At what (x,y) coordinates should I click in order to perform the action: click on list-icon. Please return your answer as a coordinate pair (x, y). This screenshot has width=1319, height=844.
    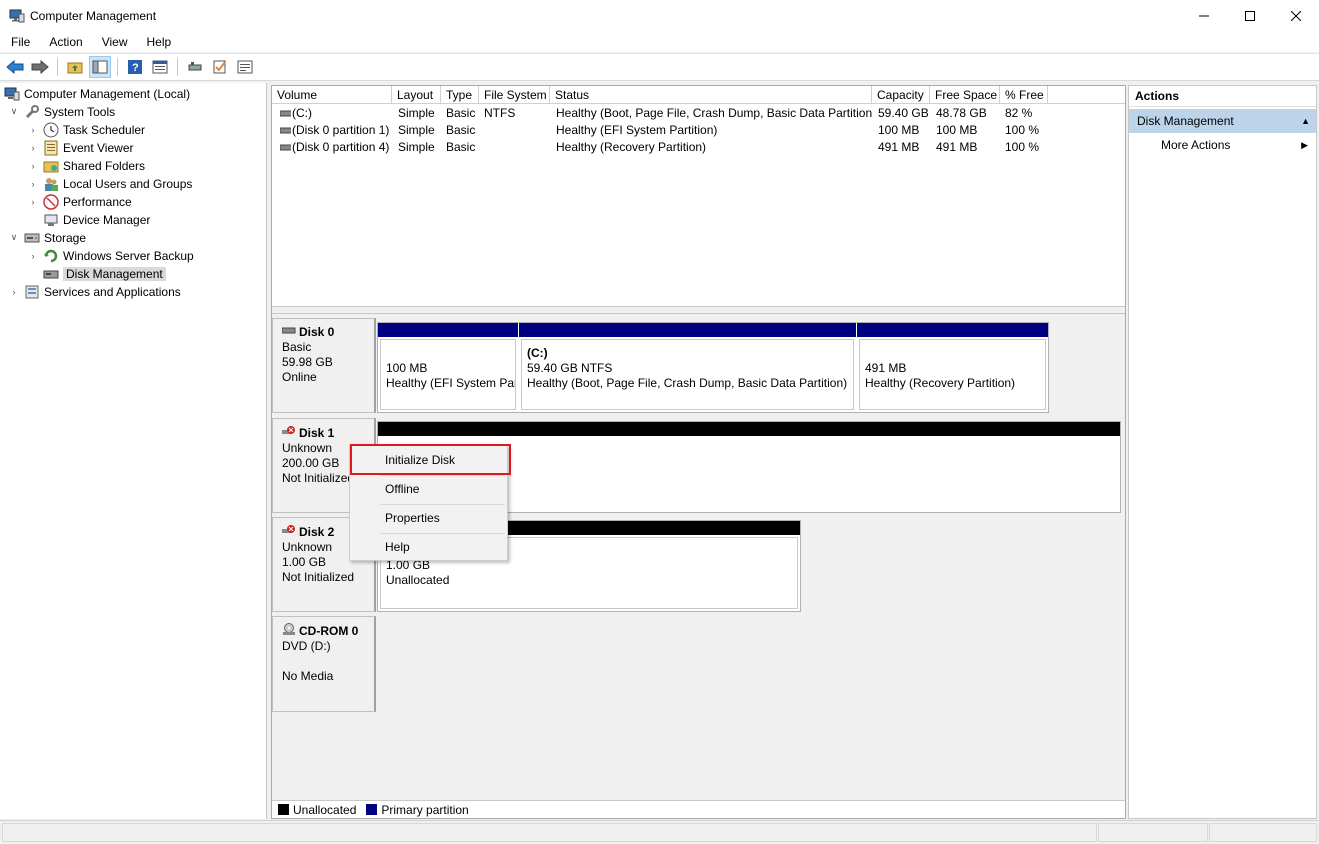
    Looking at the image, I should click on (245, 67).